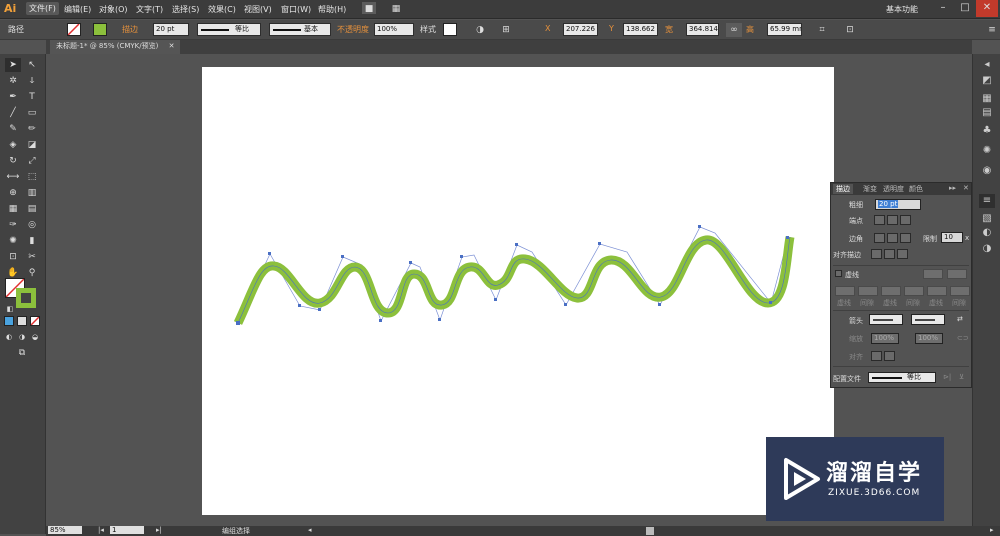  I want to click on dash-align-button, so click(957, 274).